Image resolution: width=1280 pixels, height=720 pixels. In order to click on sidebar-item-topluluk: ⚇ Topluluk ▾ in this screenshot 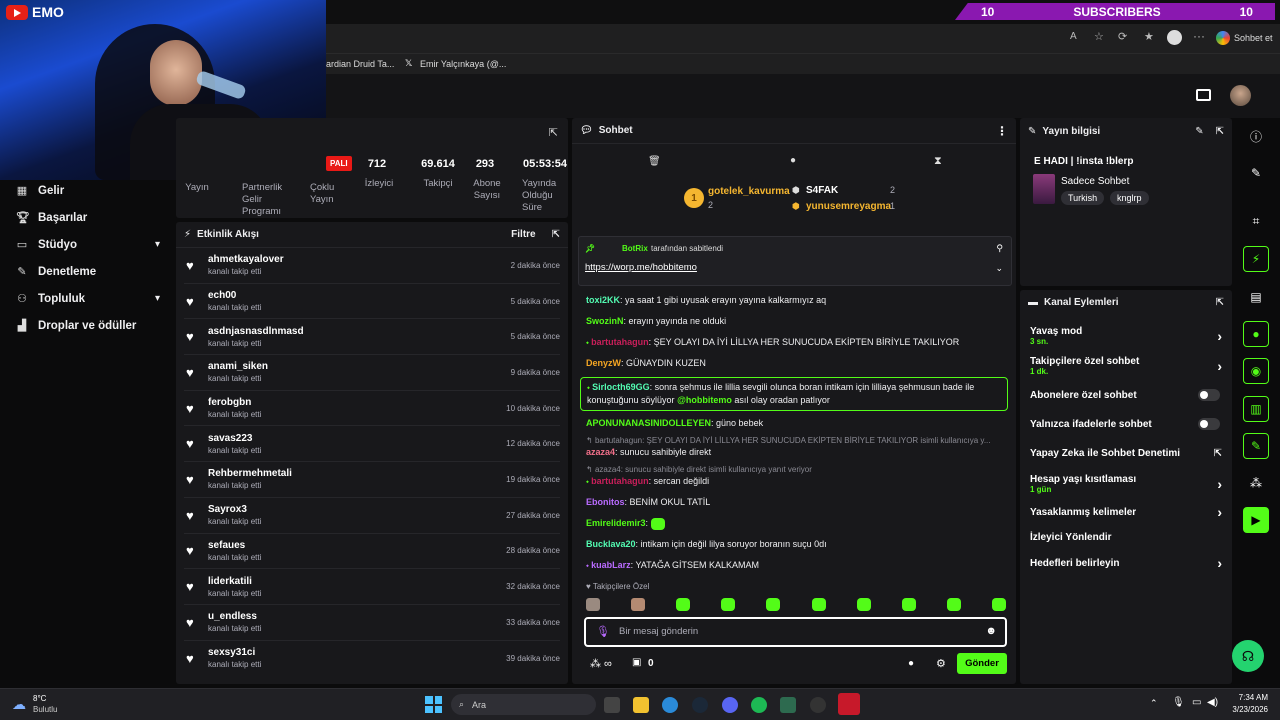, I will do `click(86, 298)`.